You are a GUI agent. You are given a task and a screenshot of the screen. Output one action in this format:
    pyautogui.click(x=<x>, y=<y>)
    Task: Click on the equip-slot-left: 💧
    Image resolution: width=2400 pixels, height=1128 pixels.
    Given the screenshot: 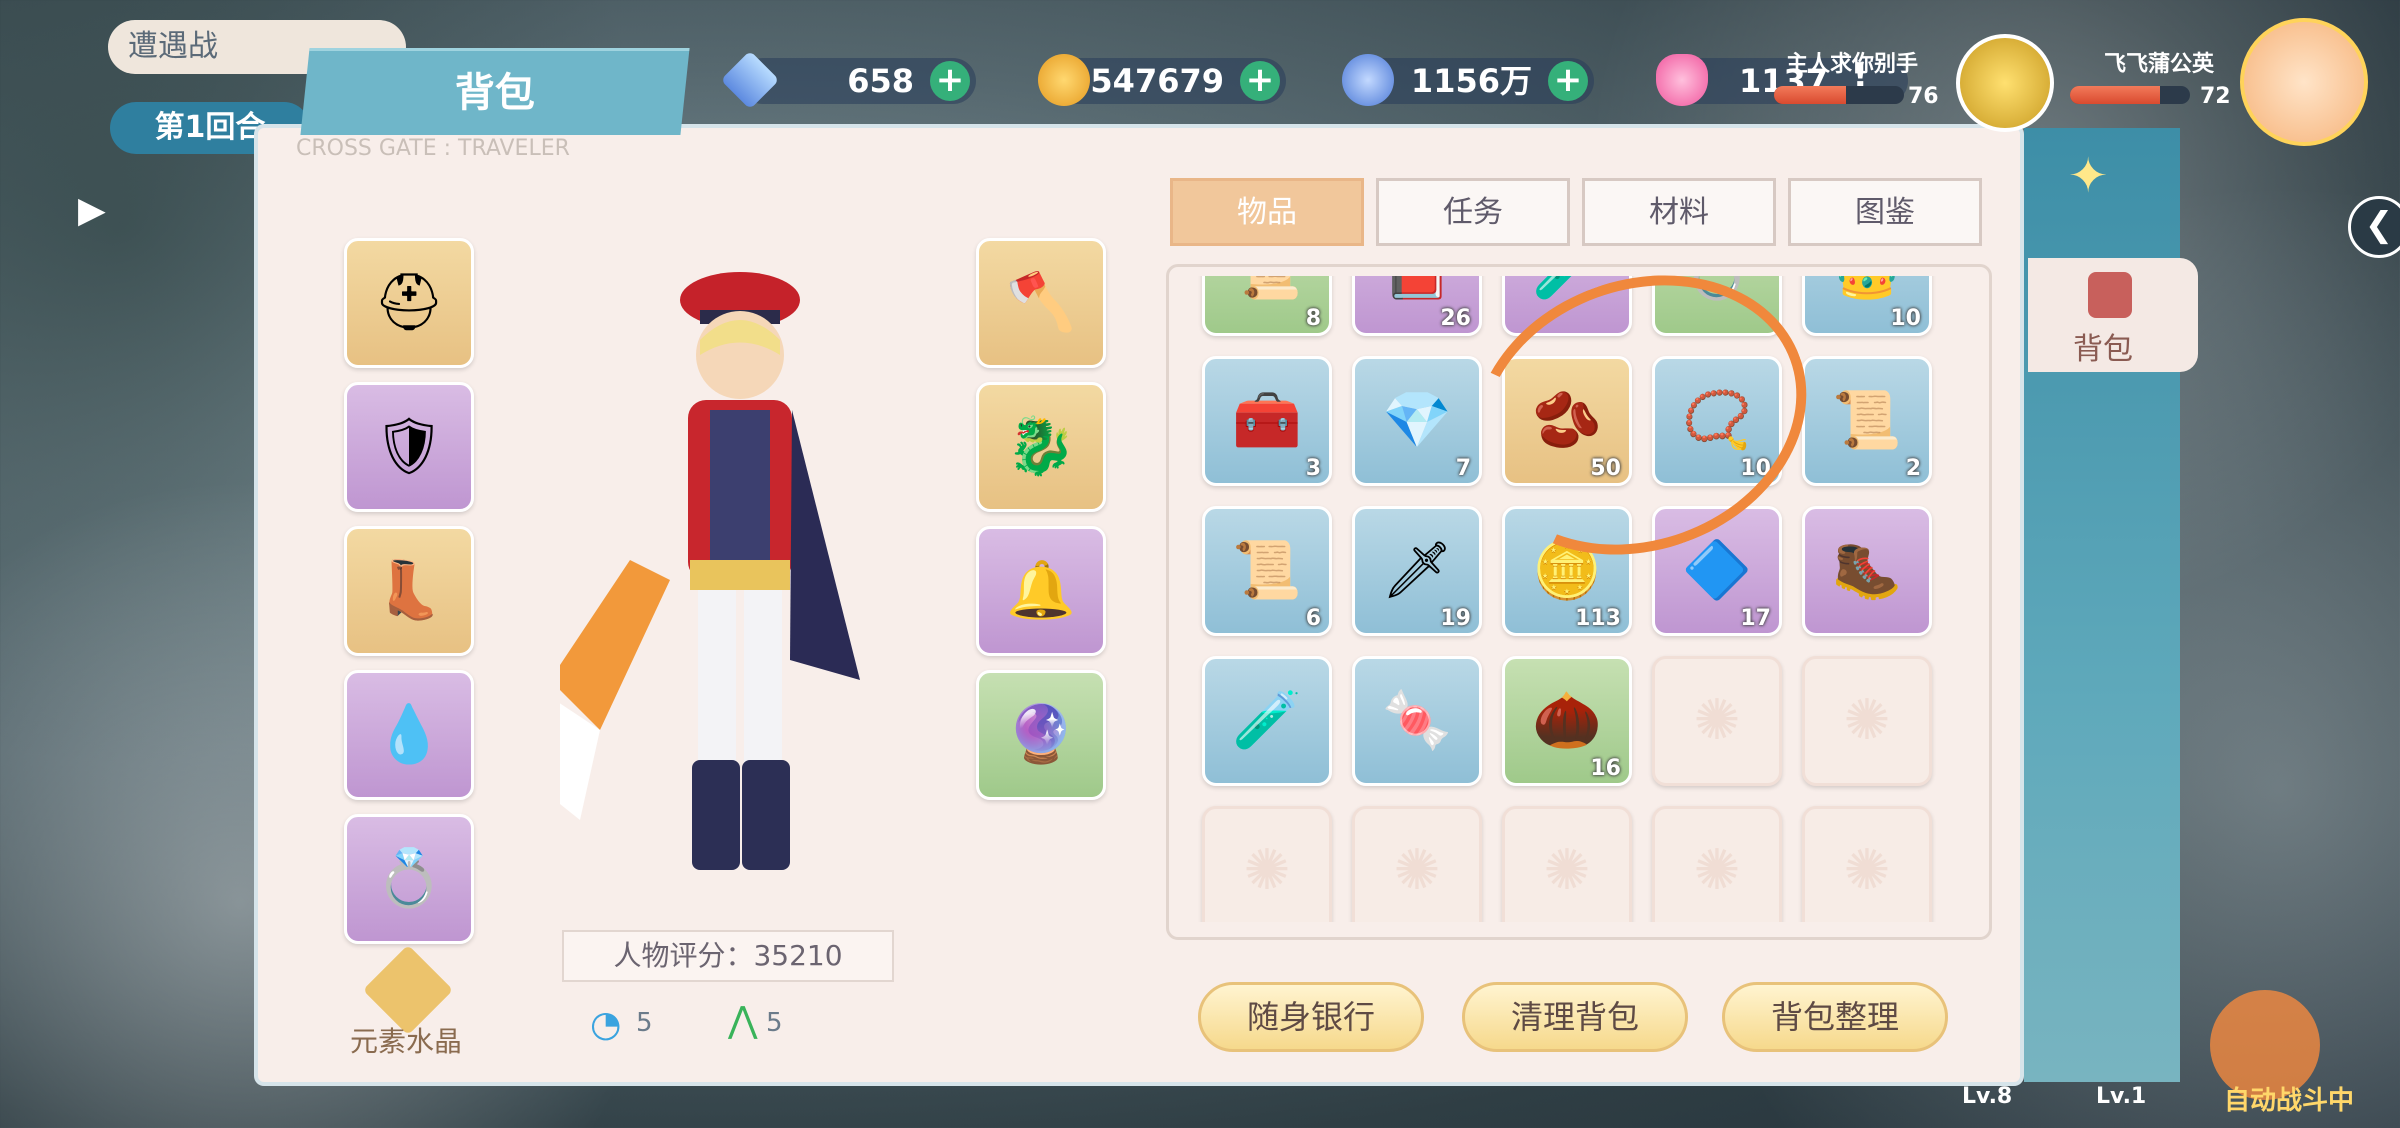 What is the action you would take?
    pyautogui.click(x=409, y=735)
    